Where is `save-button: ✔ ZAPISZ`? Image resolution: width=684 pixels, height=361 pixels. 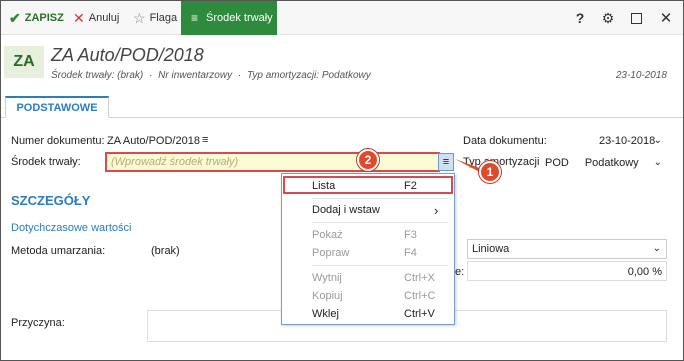
save-button: ✔ ZAPISZ is located at coordinates (36, 18).